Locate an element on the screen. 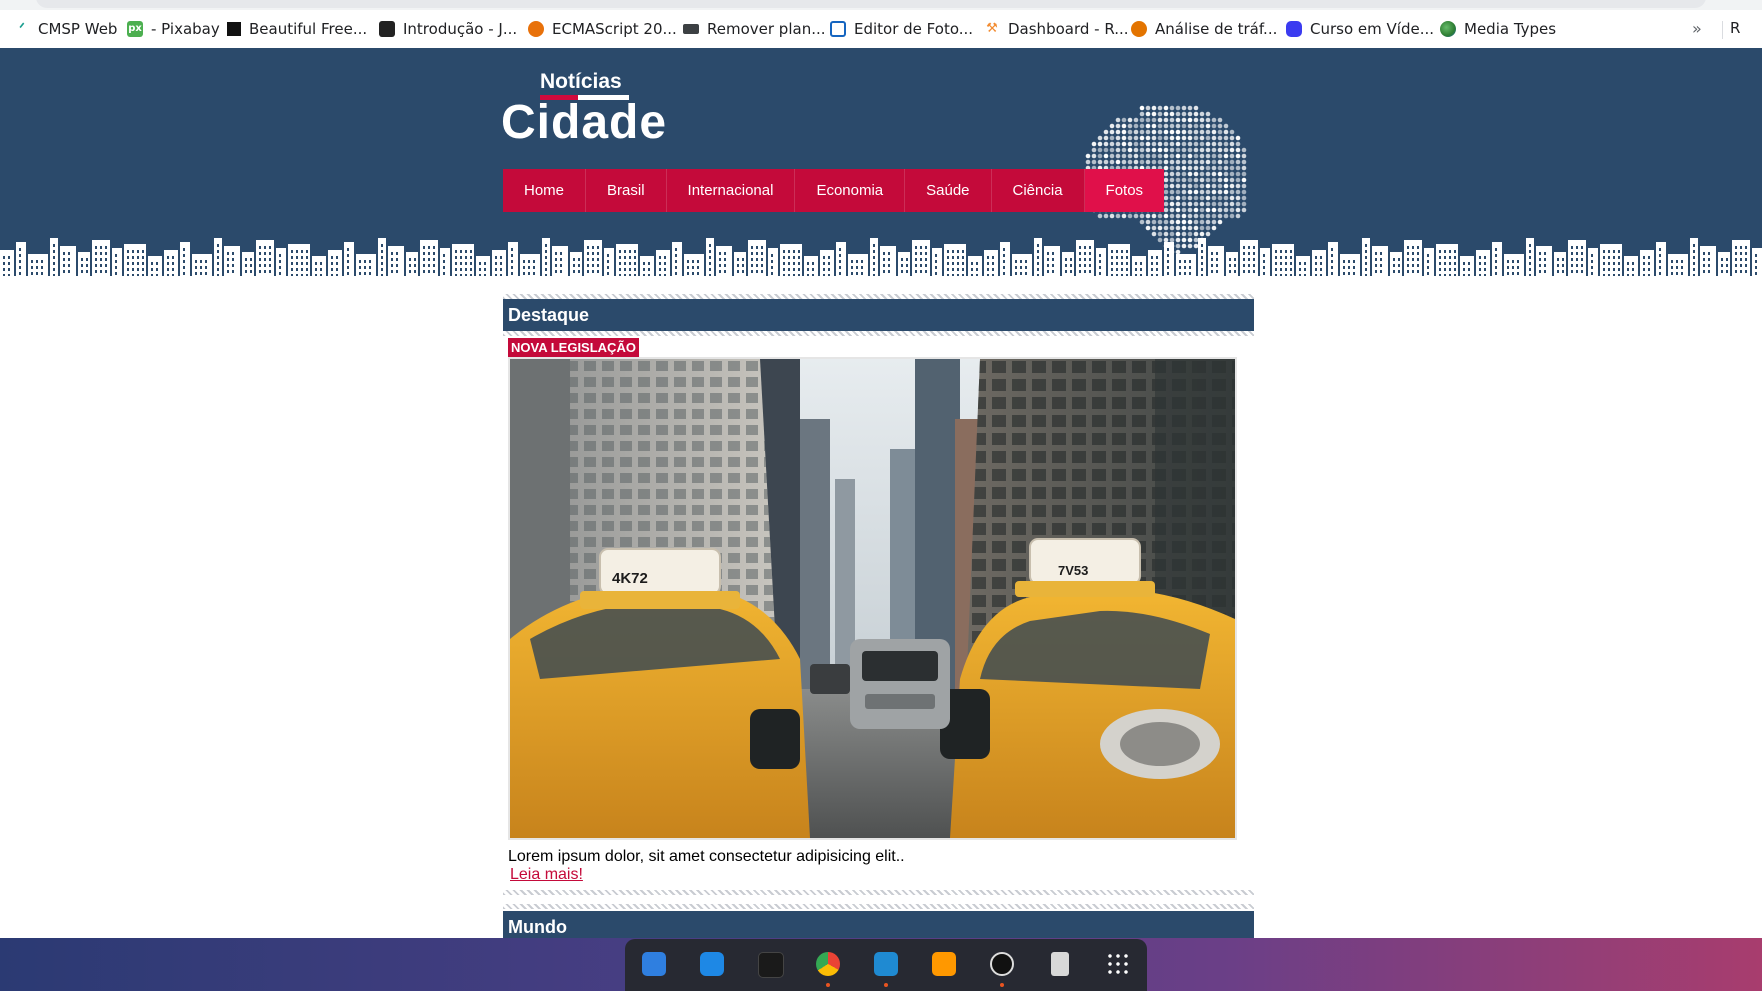 The height and width of the screenshot is (991, 1762). bookmark-cmsp-web: ᐟ CMSP Web is located at coordinates (65, 29).